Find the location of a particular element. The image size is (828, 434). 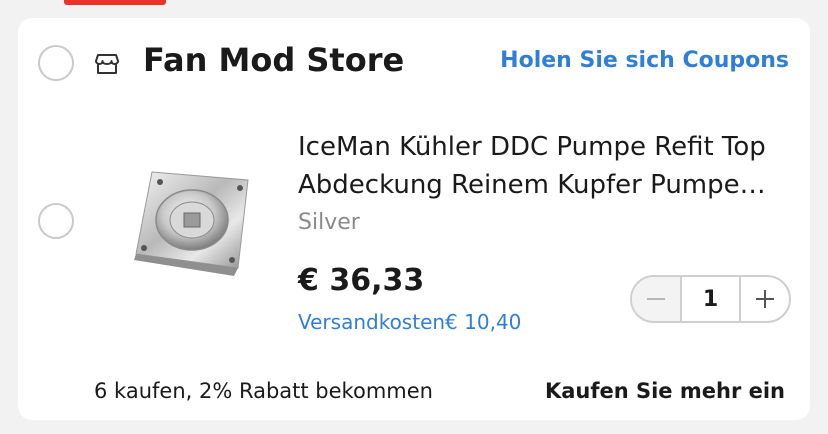

shipping-cost: Versandkosten€ 10,40 is located at coordinates (409, 322).